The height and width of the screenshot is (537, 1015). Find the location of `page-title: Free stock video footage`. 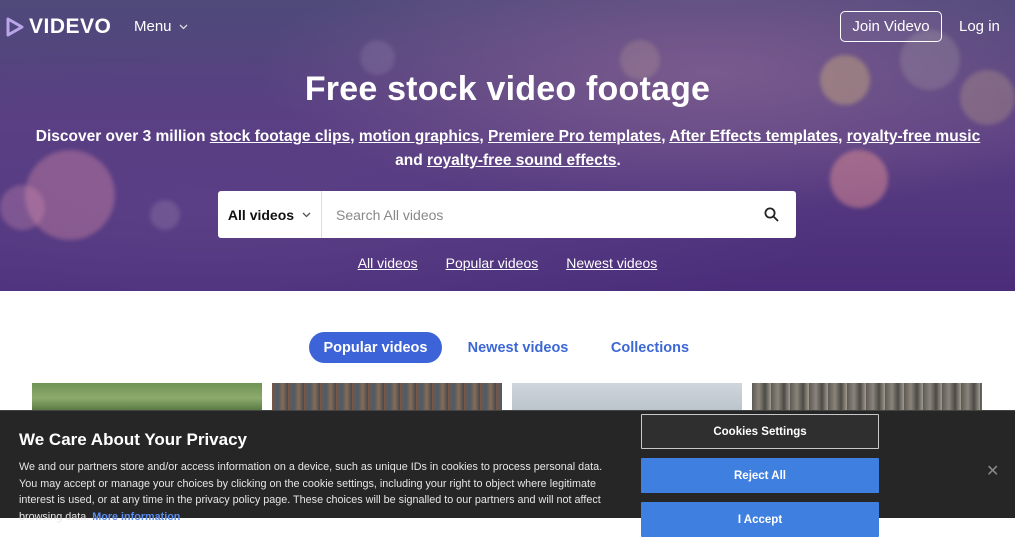

page-title: Free stock video footage is located at coordinates (507, 89).